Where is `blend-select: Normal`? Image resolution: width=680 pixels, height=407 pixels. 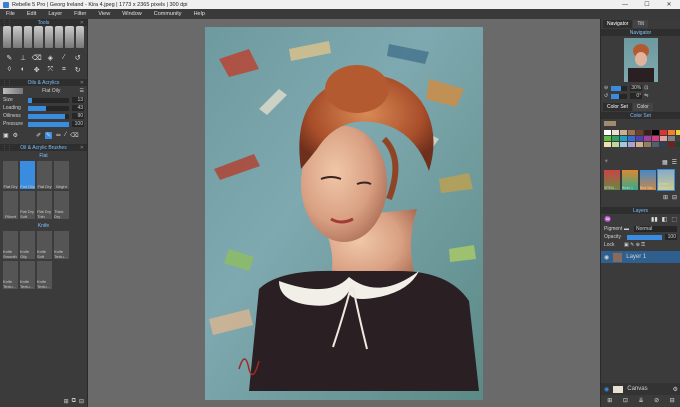 blend-select: Normal is located at coordinates (655, 229).